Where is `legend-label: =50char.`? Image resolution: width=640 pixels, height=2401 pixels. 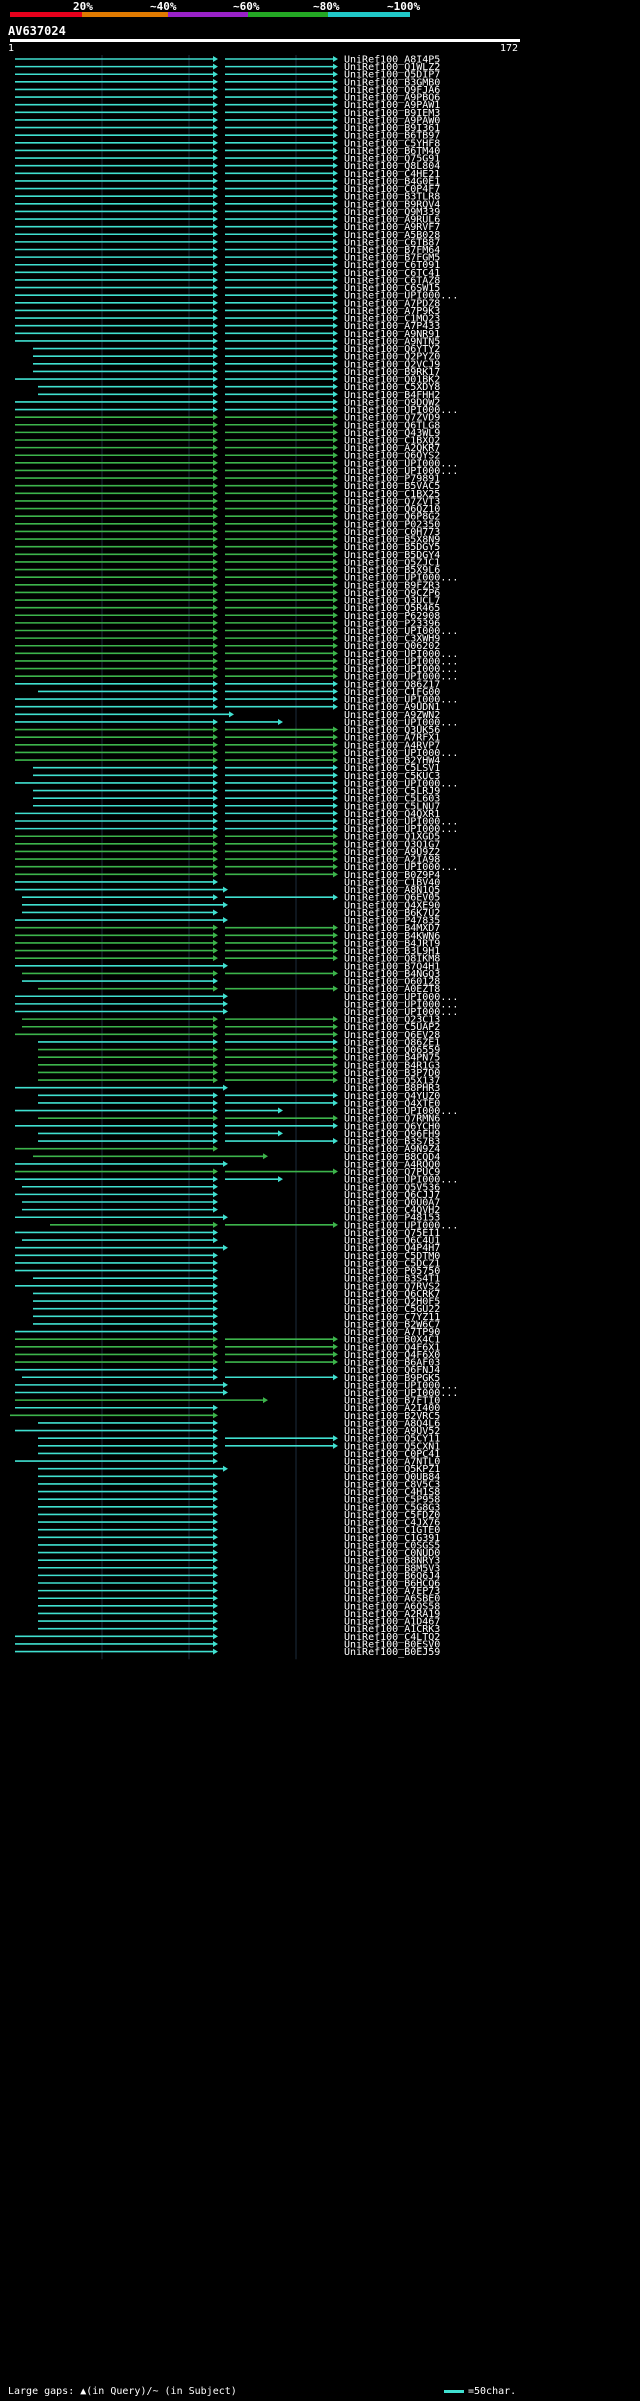 legend-label: =50char. is located at coordinates (492, 2391).